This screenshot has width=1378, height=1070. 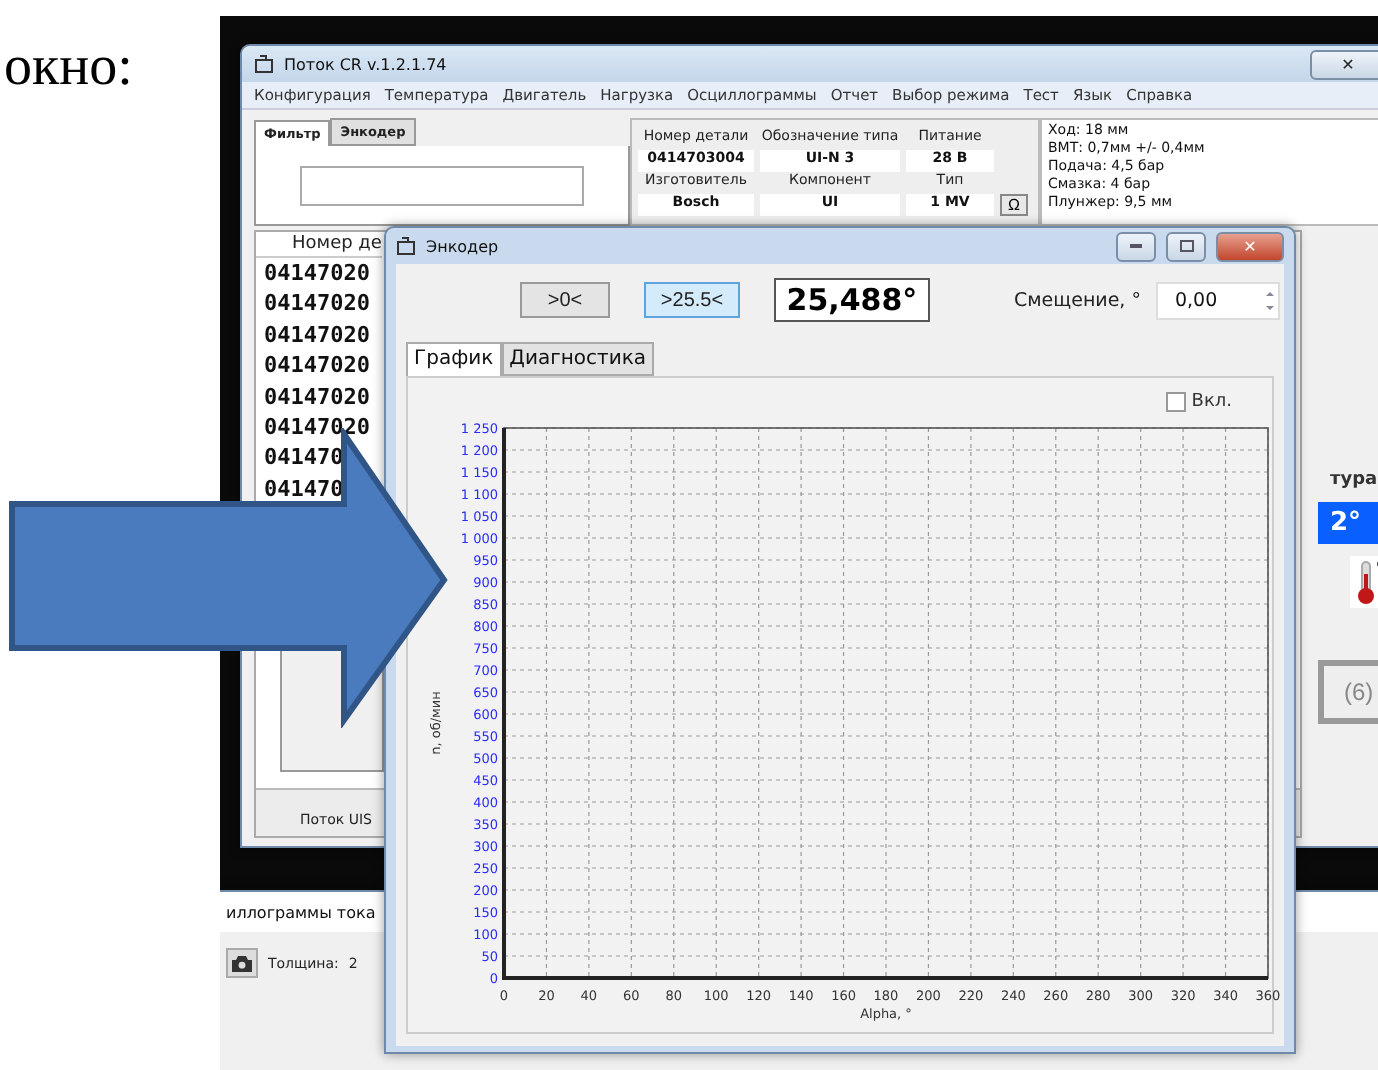 I want to click on maximize-button, so click(x=1186, y=246).